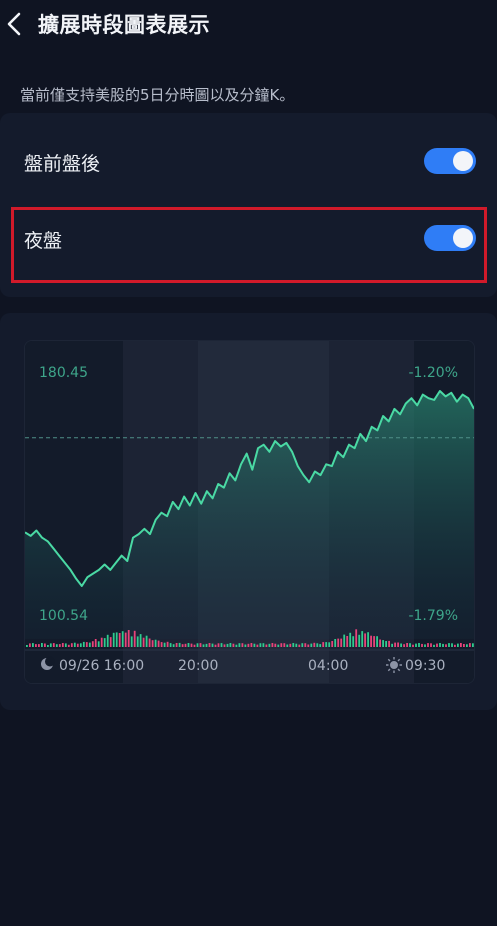 This screenshot has height=926, width=497. Describe the element at coordinates (63, 616) in the screenshot. I see `low-value-label: 100.54` at that location.